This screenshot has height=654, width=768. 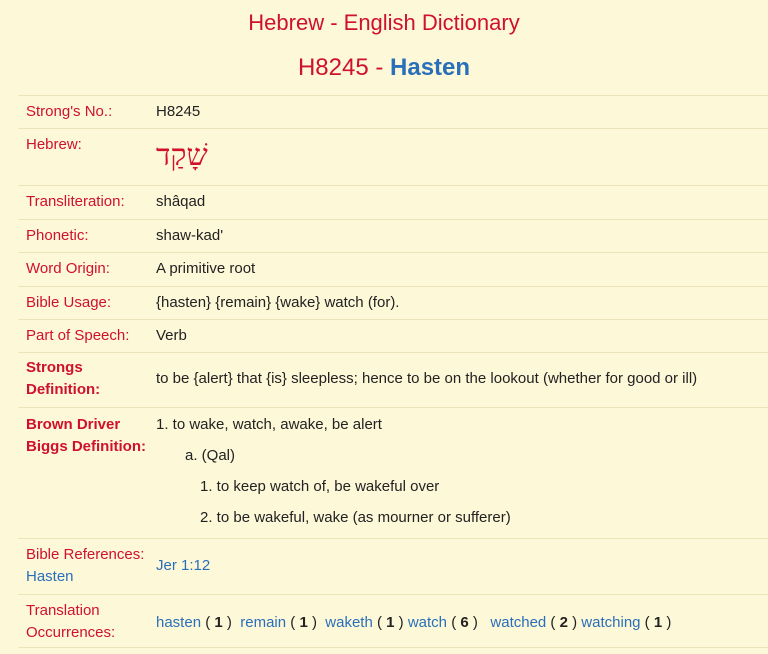 I want to click on occurrence-word-remain: remain, so click(x=263, y=622).